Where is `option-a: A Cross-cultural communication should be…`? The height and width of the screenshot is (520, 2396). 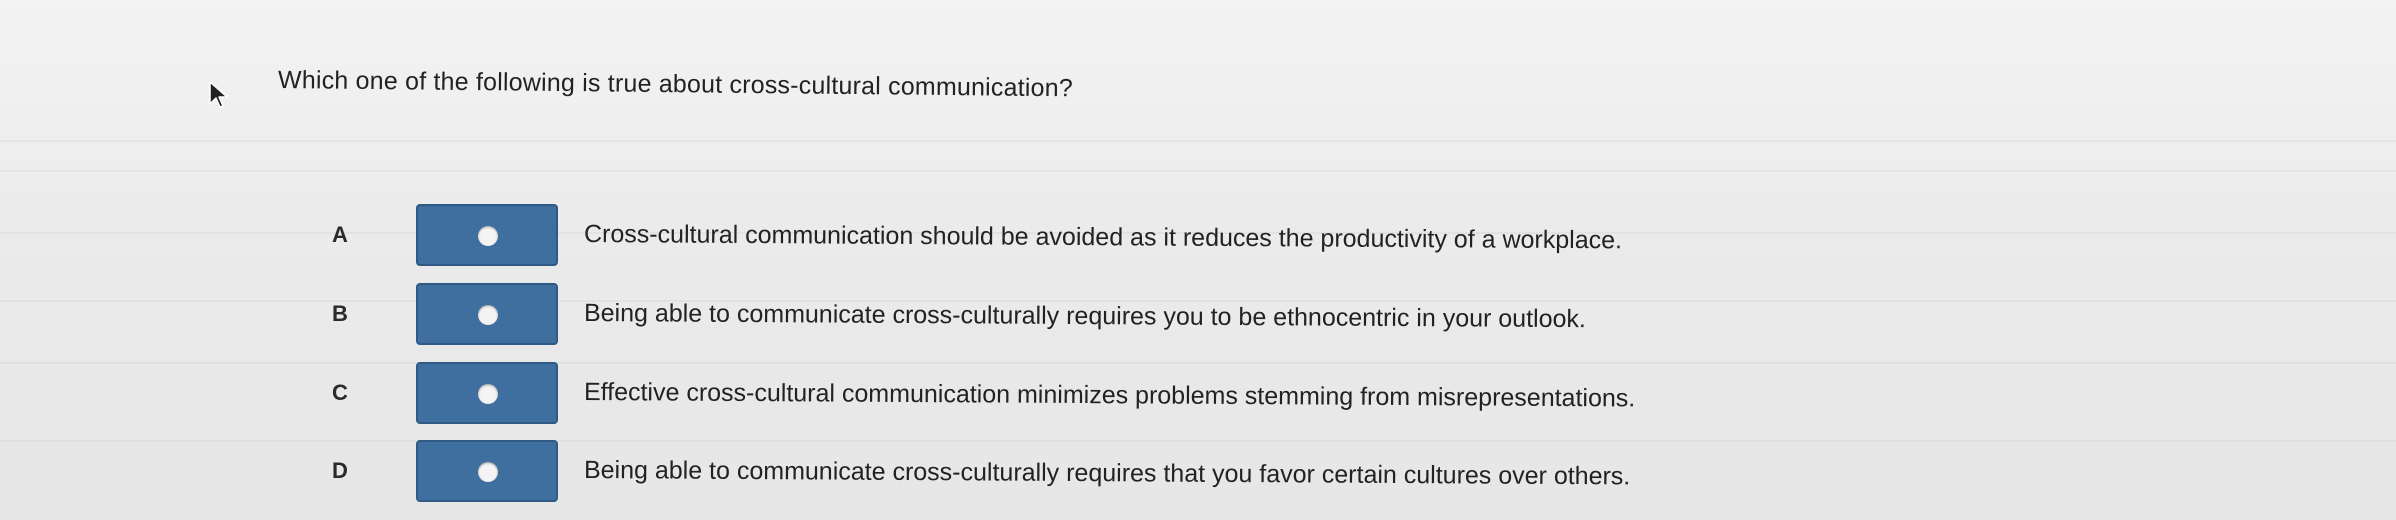
option-a: A Cross-cultural communication should be… is located at coordinates (1270, 237).